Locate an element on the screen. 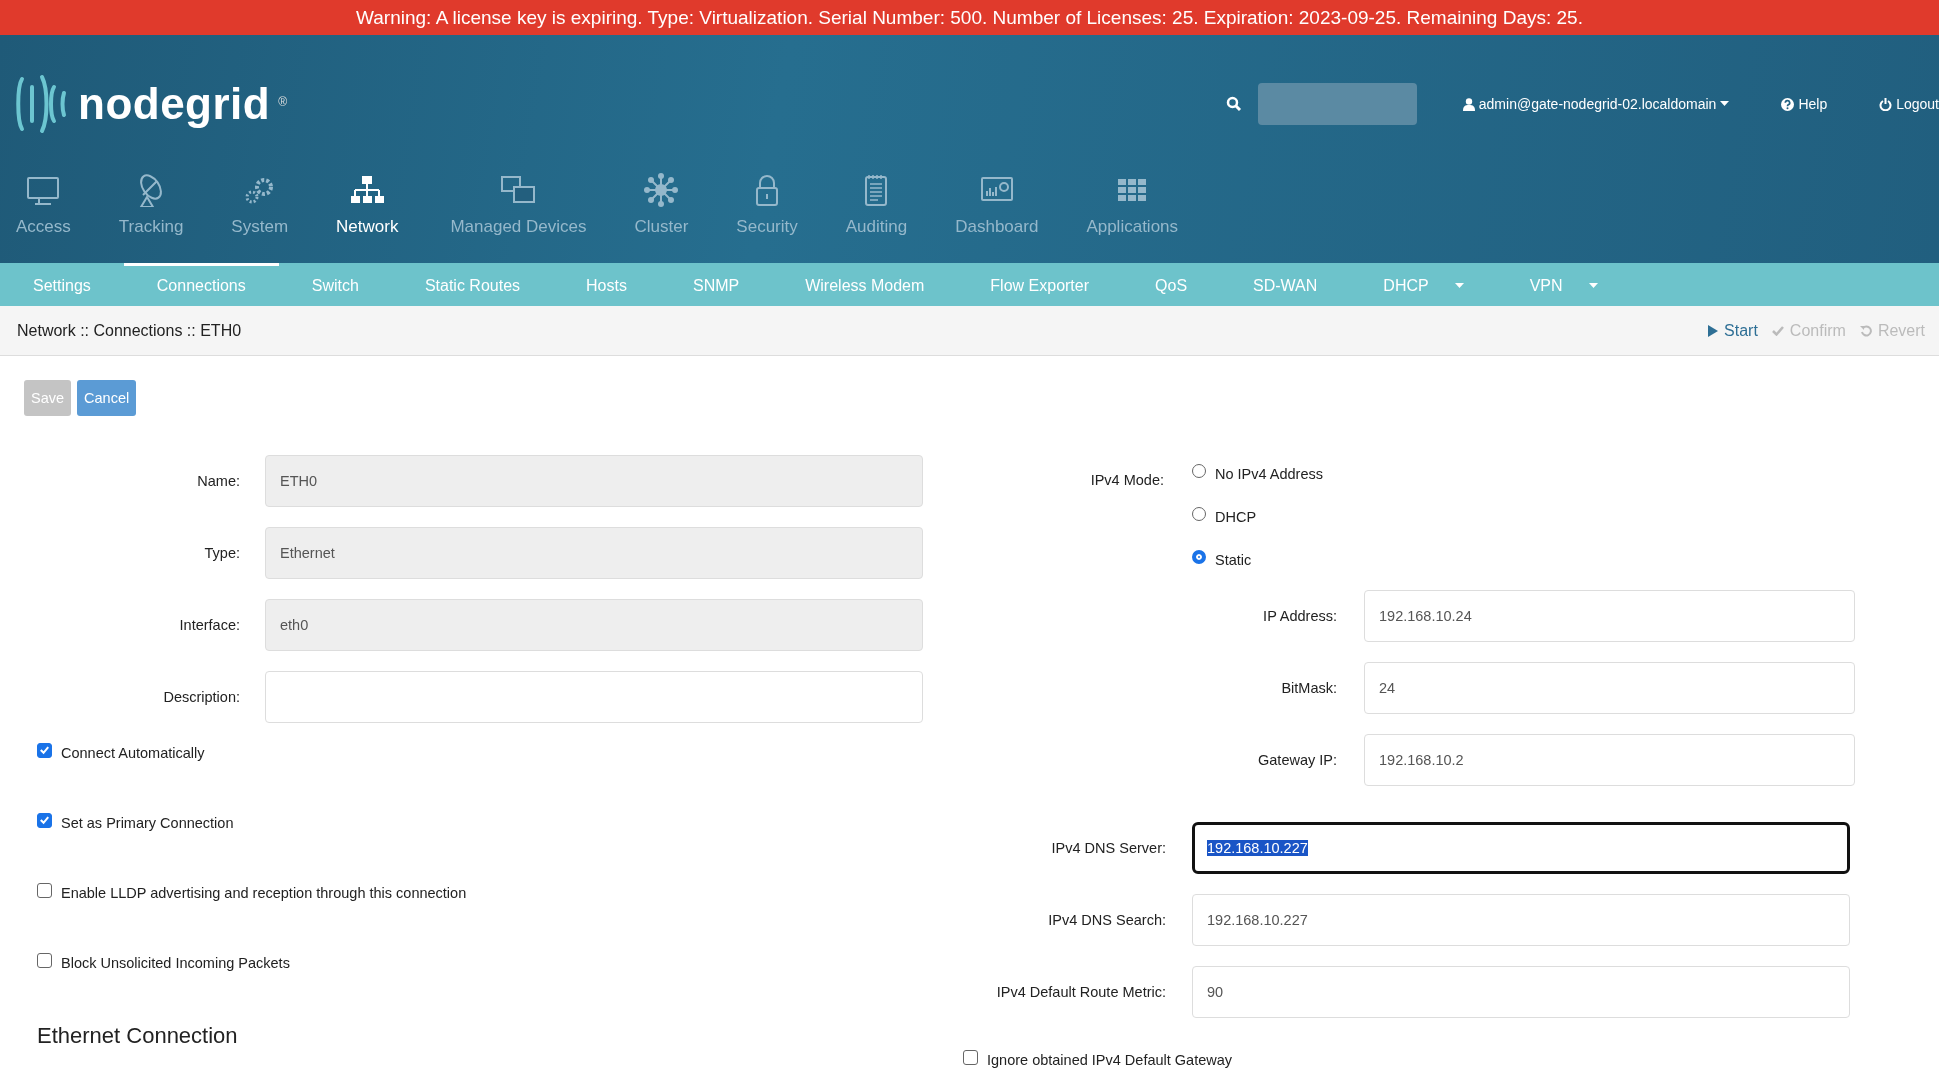 Image resolution: width=1939 pixels, height=1078 pixels. text-field: 192.168.10.2 is located at coordinates (1609, 760).